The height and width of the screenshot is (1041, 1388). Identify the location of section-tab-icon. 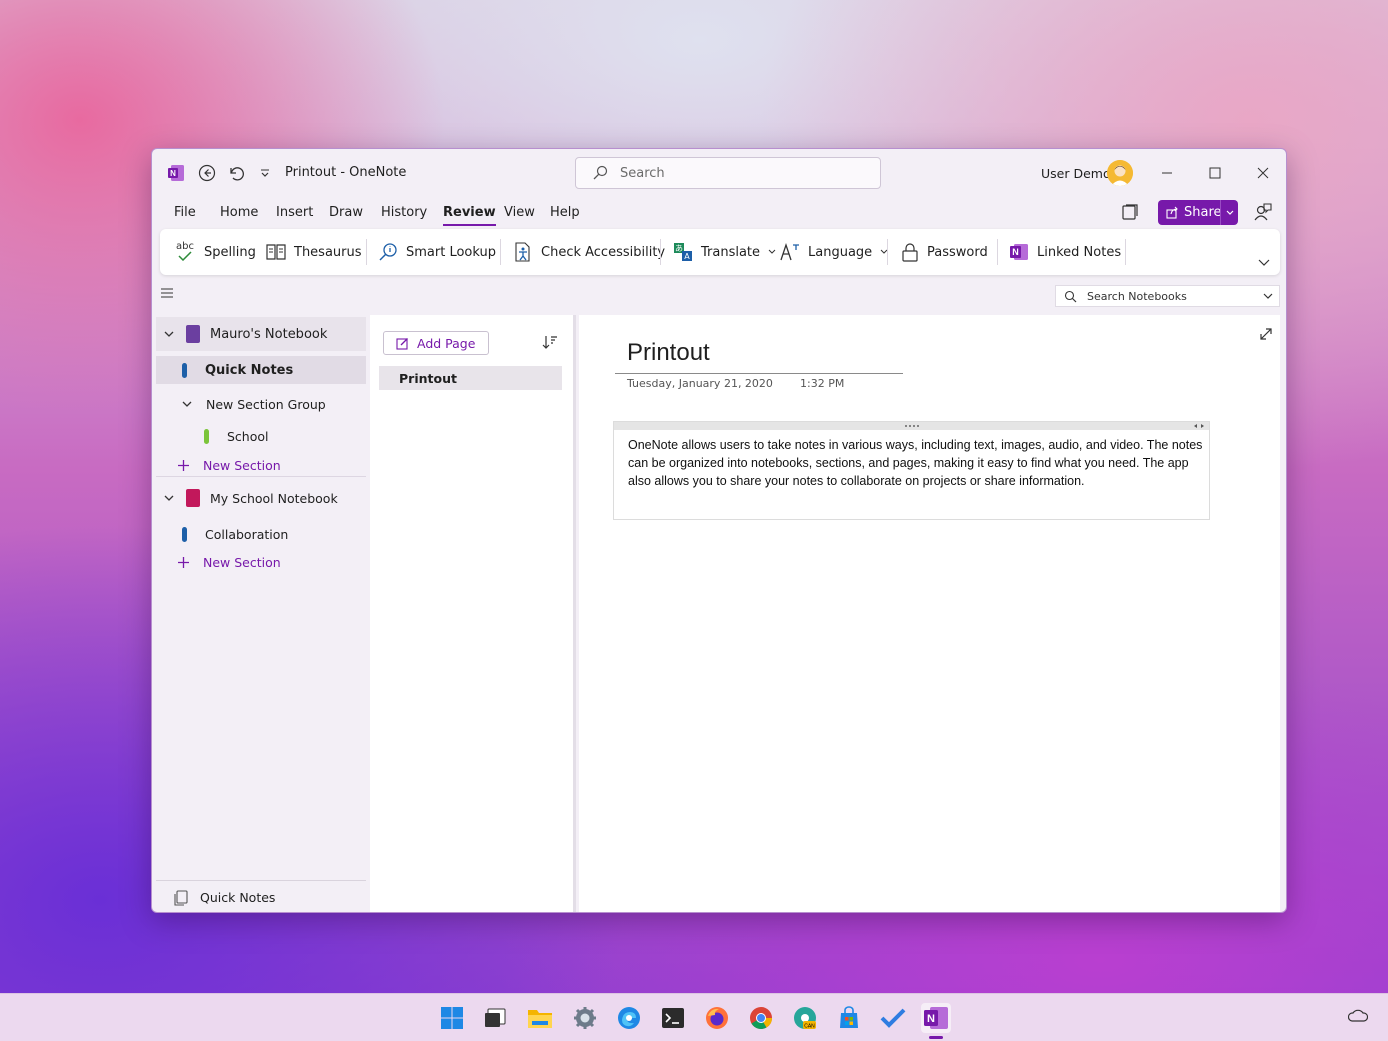
(184, 370).